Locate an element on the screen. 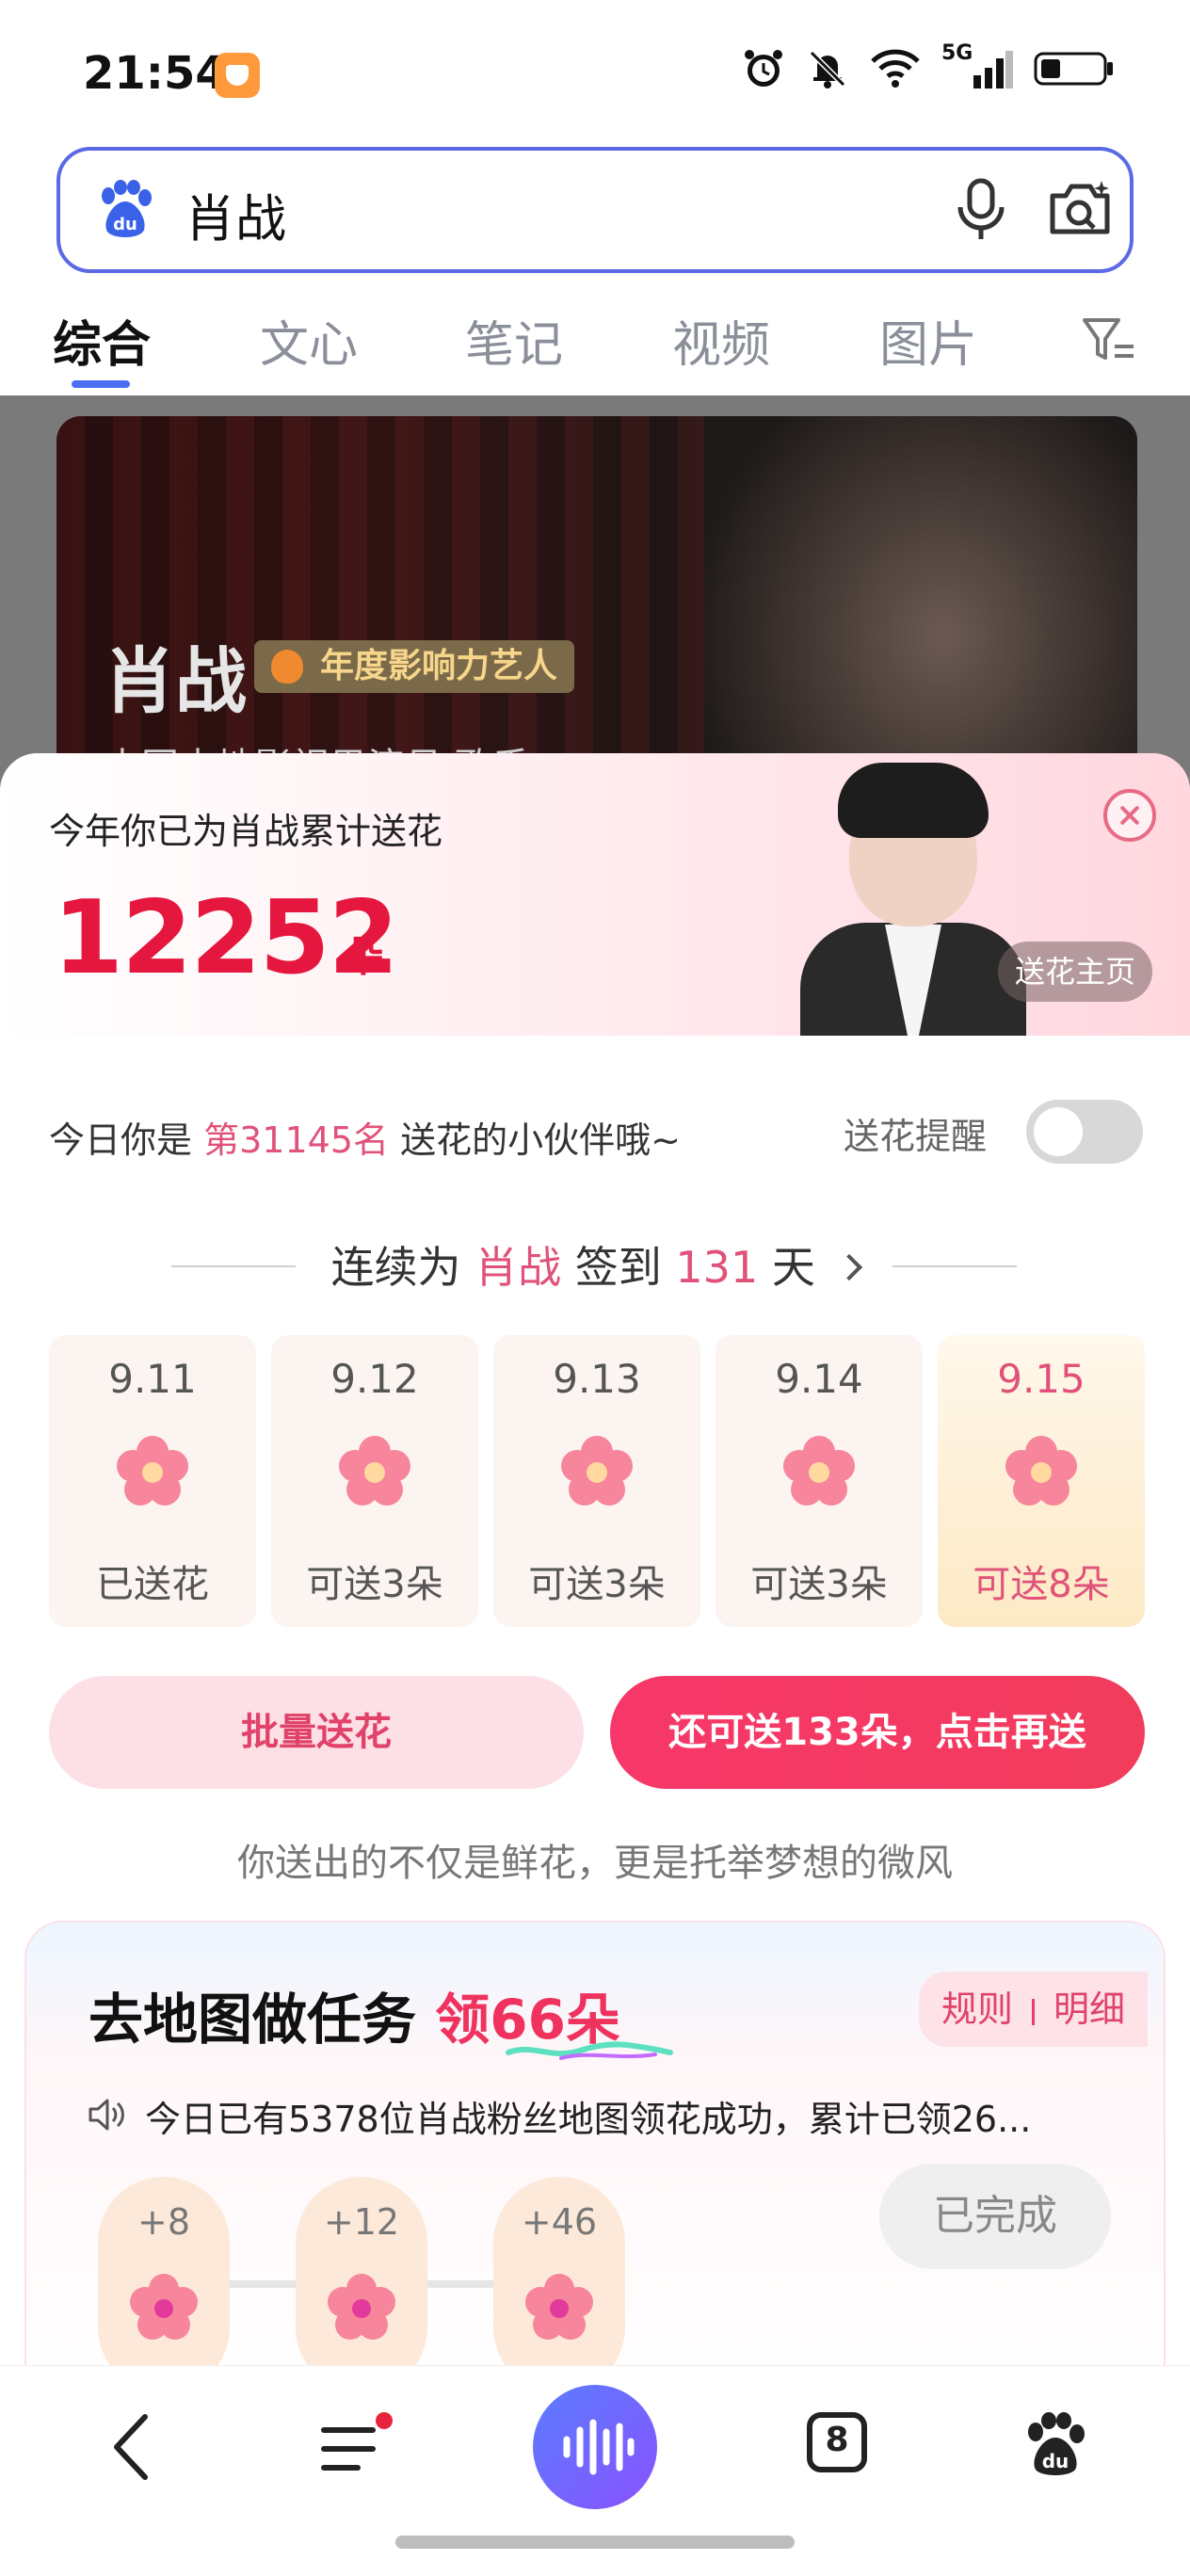 The height and width of the screenshot is (2576, 1190). voice-assistant-button is located at coordinates (595, 2447).